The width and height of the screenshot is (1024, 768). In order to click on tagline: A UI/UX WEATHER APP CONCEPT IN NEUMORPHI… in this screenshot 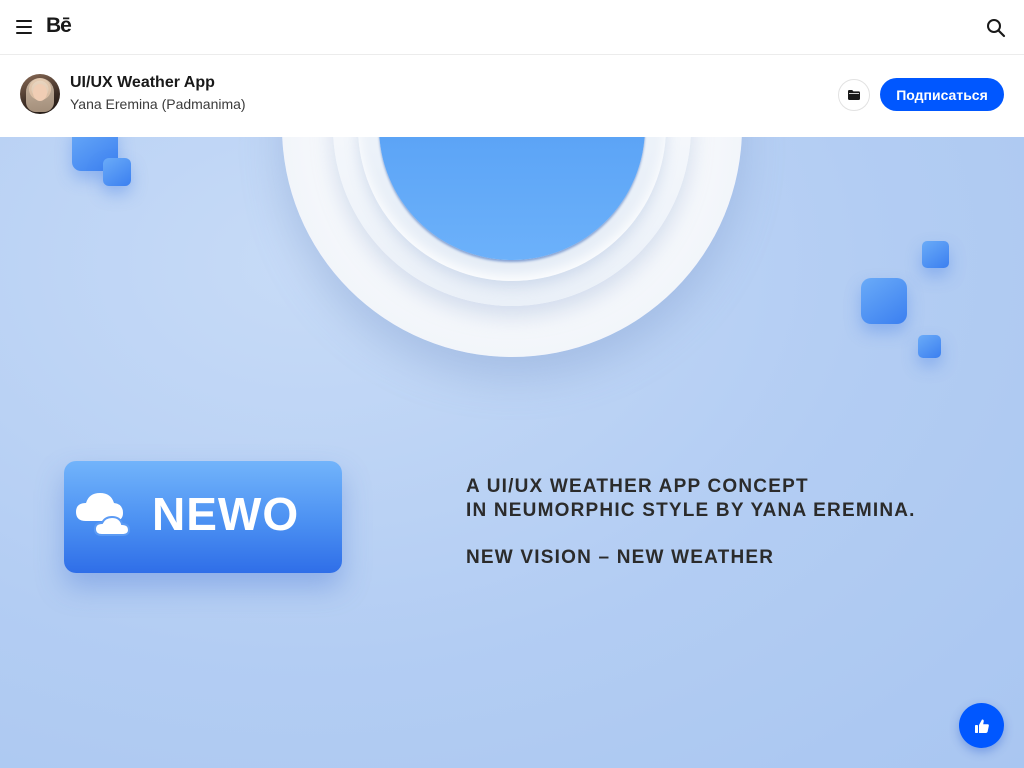, I will do `click(691, 499)`.